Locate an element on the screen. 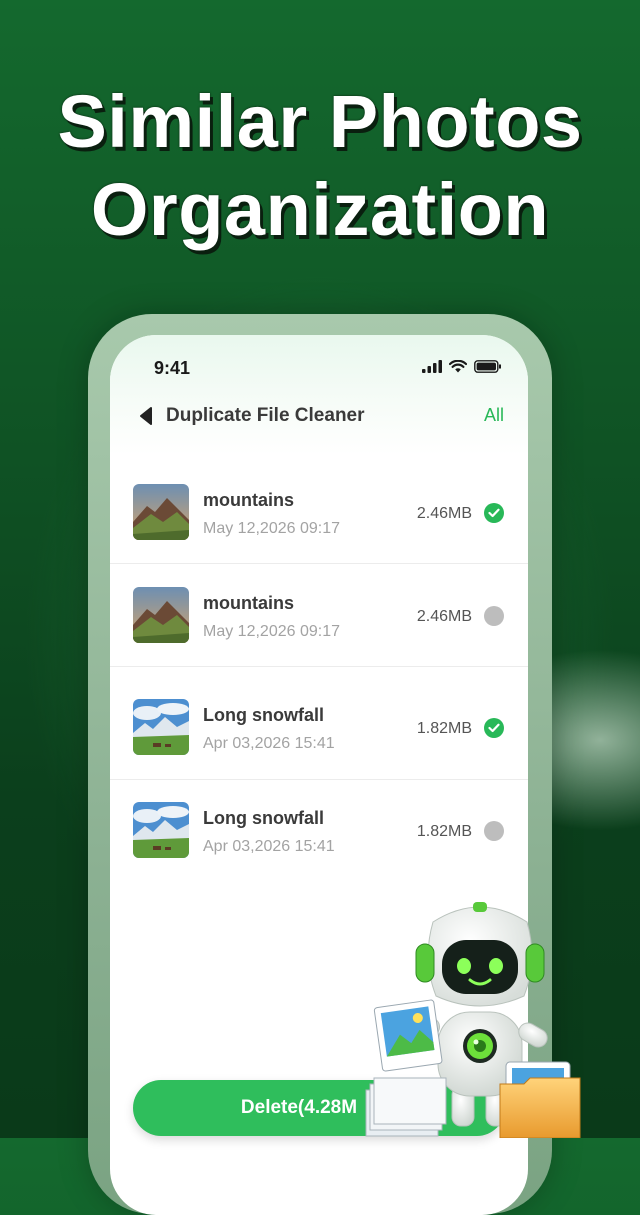 Image resolution: width=640 pixels, height=1215 pixels. wifi-icon is located at coordinates (458, 366).